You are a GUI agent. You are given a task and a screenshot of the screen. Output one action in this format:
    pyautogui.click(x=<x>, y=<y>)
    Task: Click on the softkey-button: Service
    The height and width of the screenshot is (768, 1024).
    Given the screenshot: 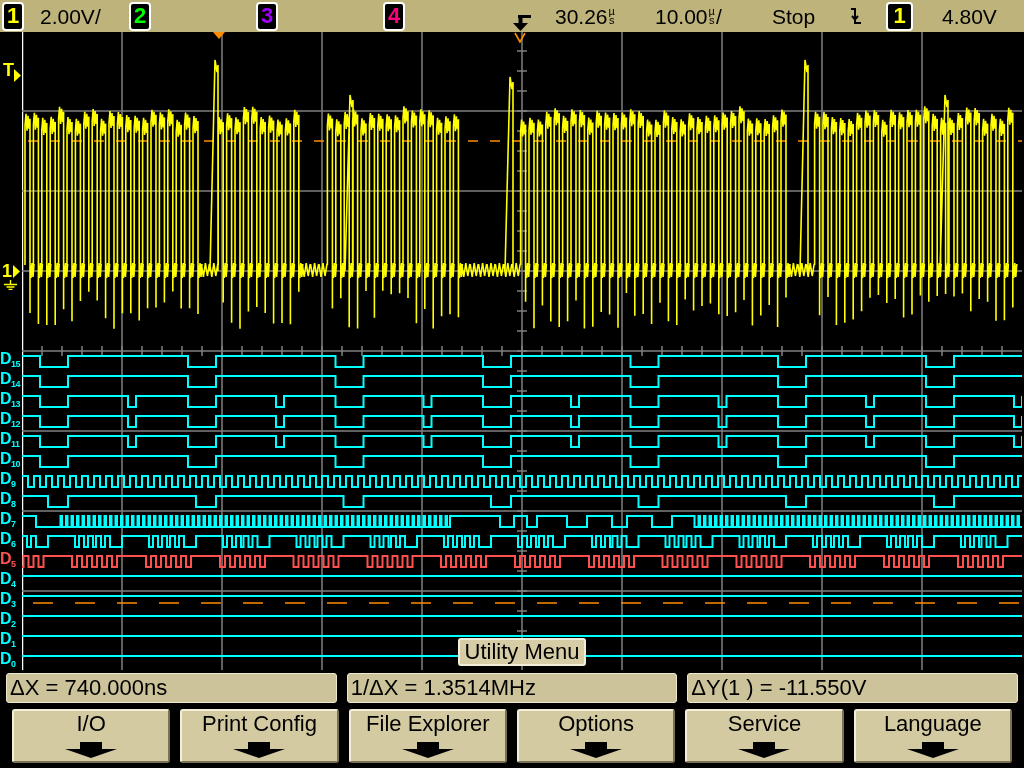 What is the action you would take?
    pyautogui.click(x=764, y=736)
    